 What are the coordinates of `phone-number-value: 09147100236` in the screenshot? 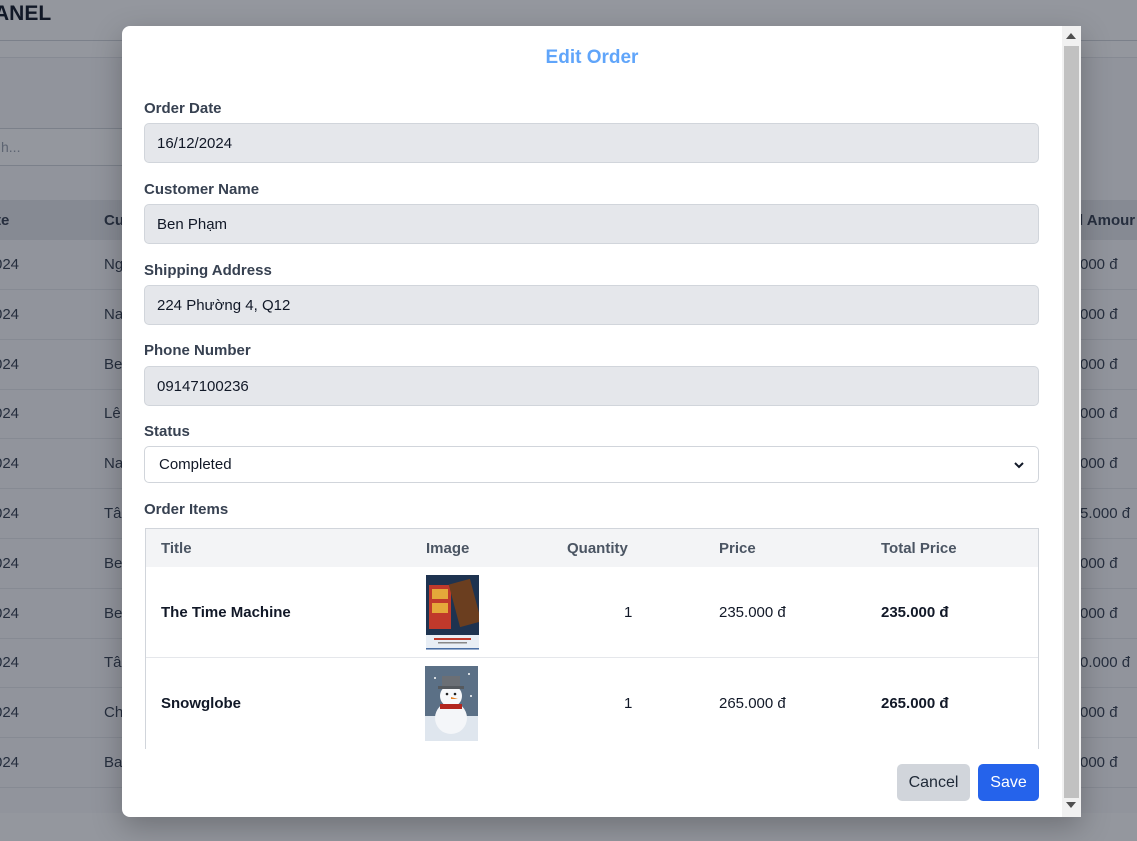 It's located at (203, 386).